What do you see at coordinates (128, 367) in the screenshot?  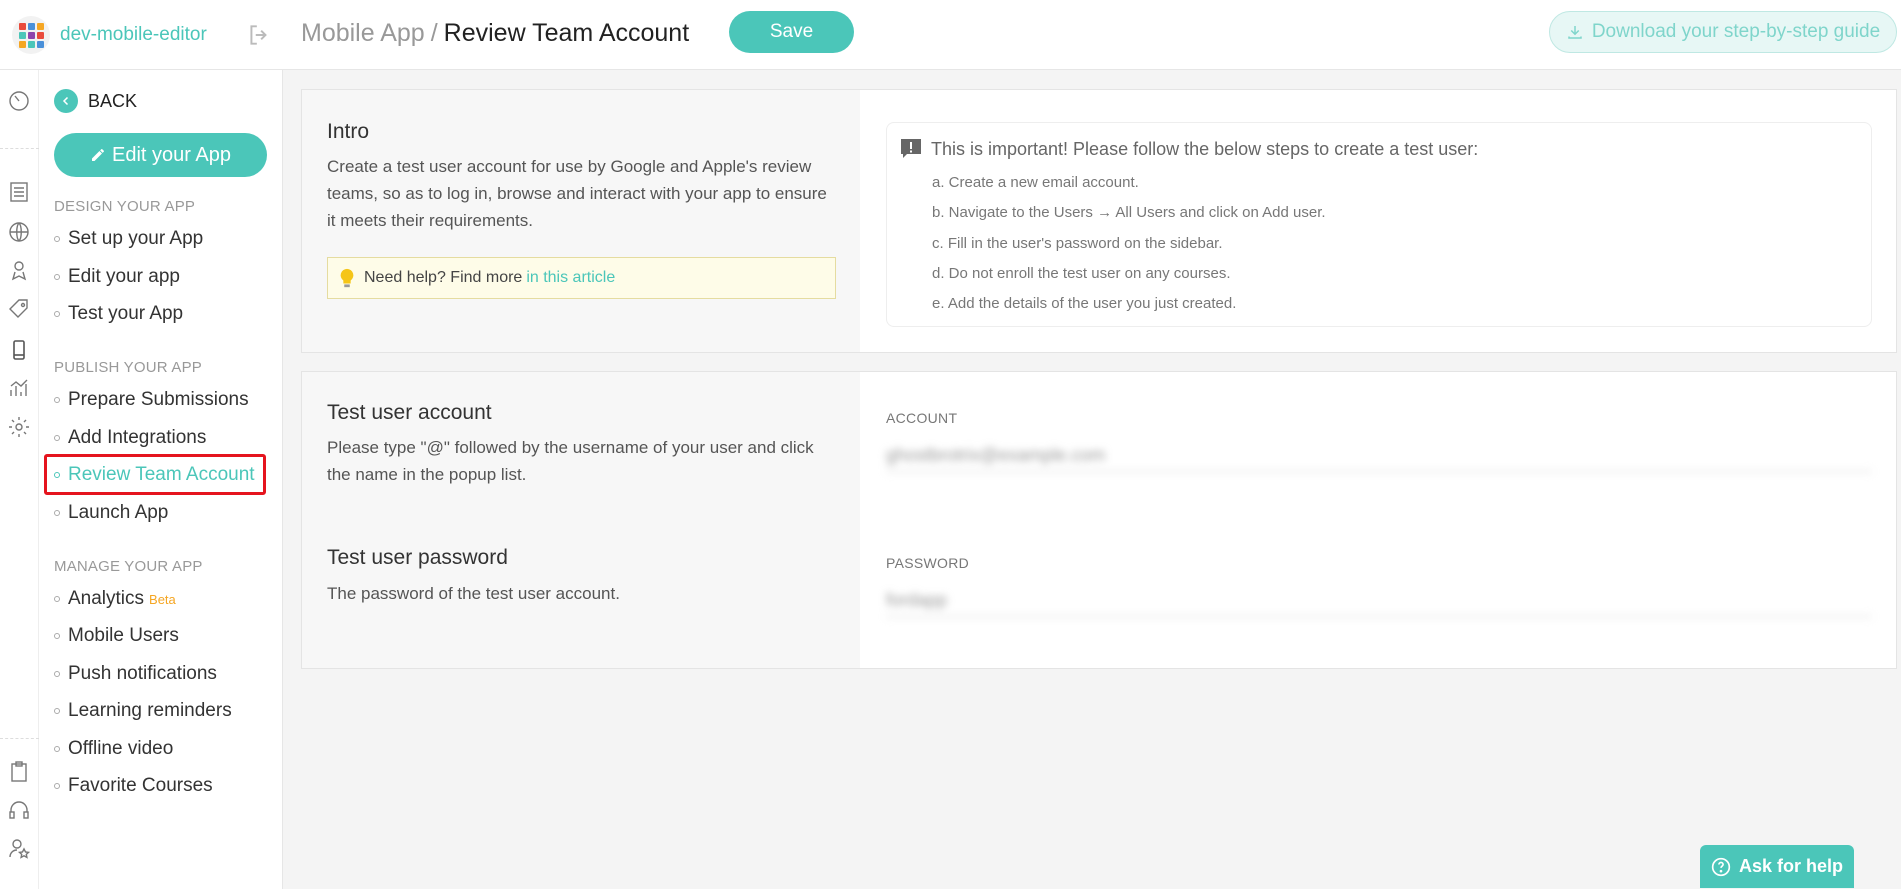 I see `section-title-publish: PUBLISH YOUR APP` at bounding box center [128, 367].